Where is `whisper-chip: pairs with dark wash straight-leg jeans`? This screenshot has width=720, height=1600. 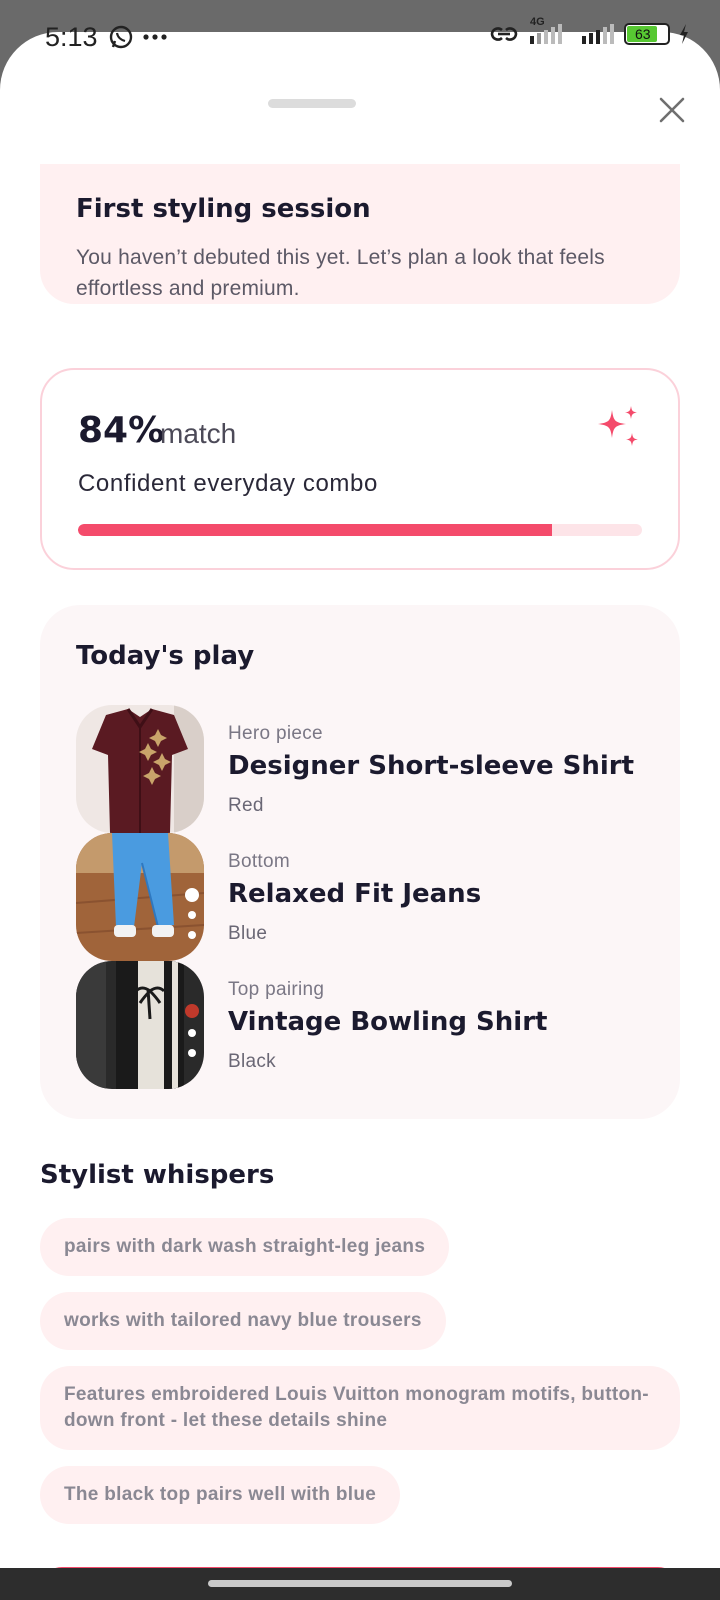 whisper-chip: pairs with dark wash straight-leg jeans is located at coordinates (245, 1247).